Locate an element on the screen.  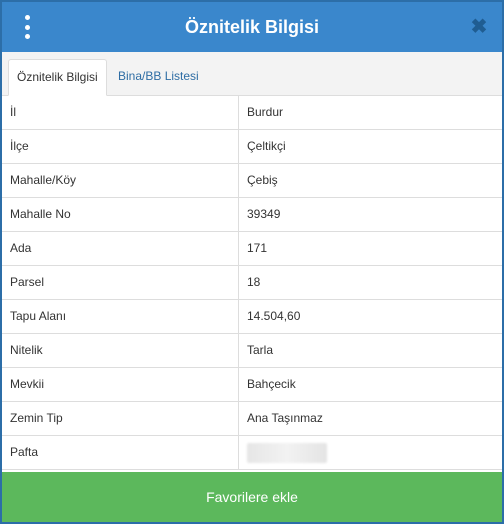
row-key: Mevkii is located at coordinates (27, 384).